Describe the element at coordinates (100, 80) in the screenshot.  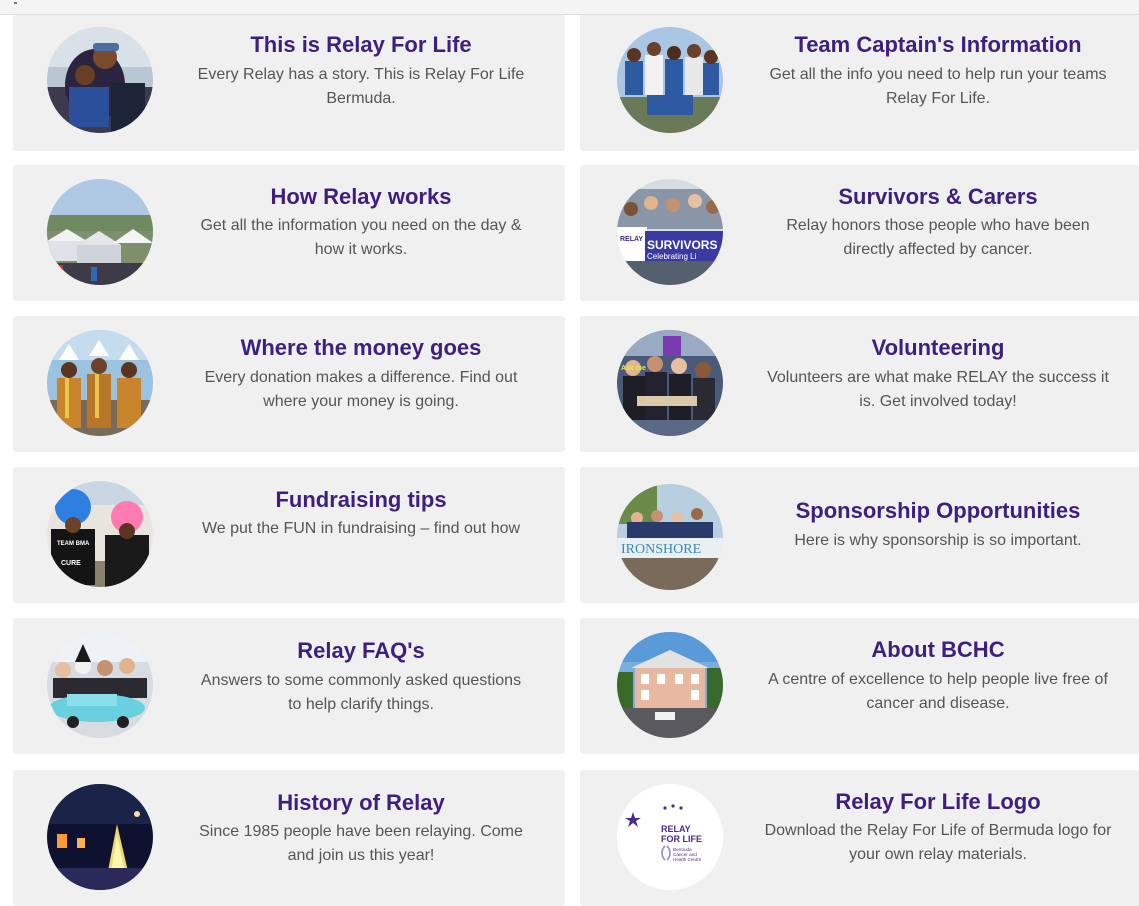
I see `relay-hug-photo` at that location.